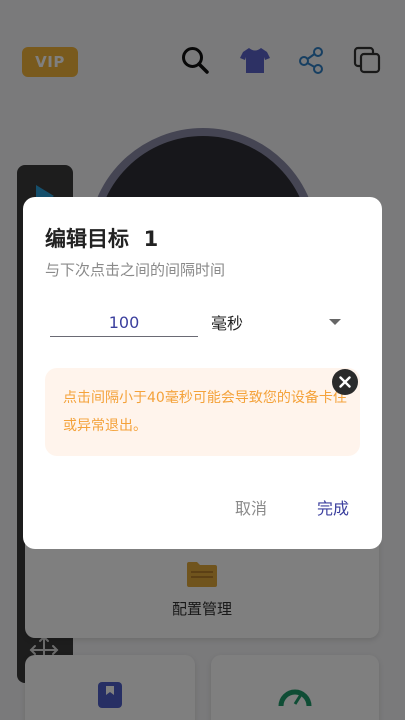  What do you see at coordinates (205, 412) in the screenshot?
I see `warning-text: 点击间隔小于40毫秒可能会导致您的设备卡住或异常退出。` at bounding box center [205, 412].